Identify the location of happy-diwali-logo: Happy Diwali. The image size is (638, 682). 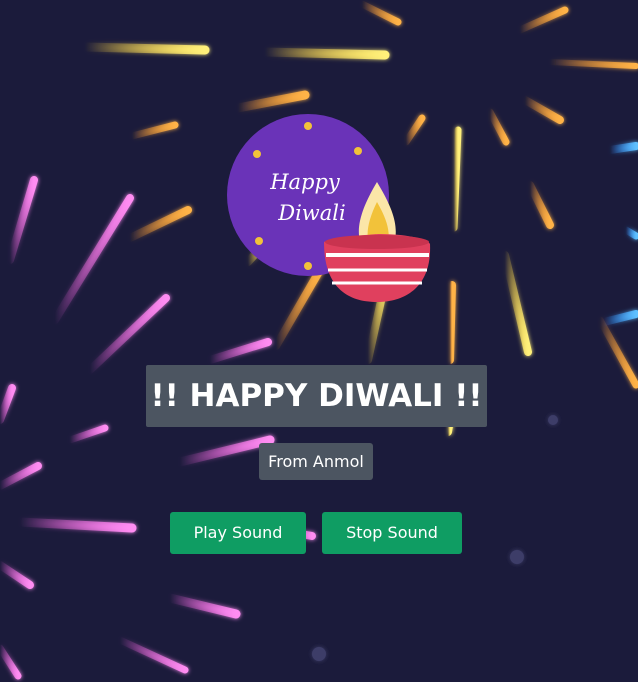
(329, 208).